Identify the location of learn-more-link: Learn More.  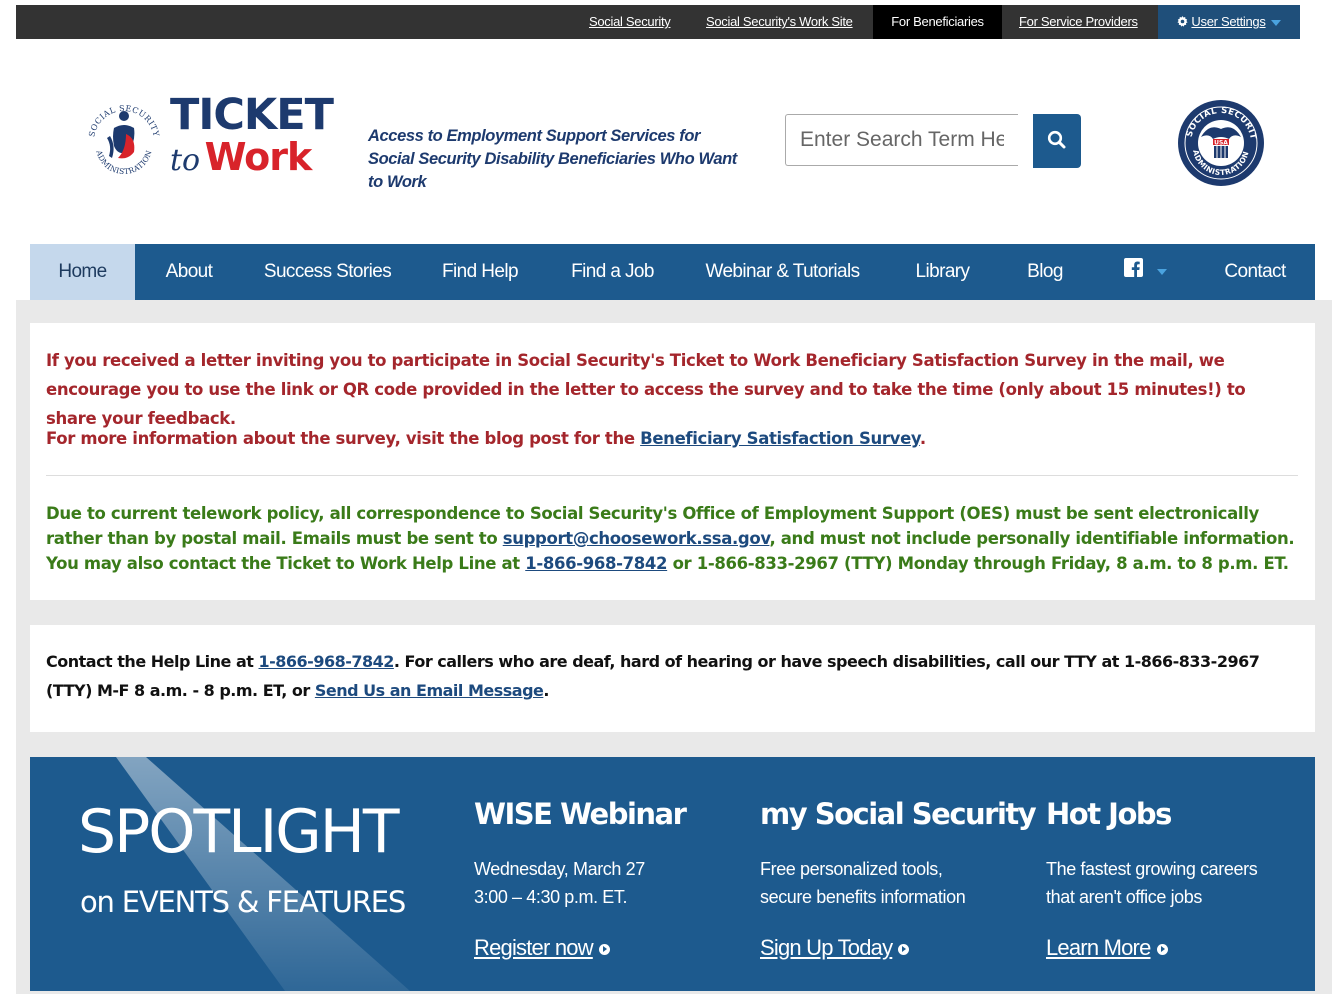
(1107, 948).